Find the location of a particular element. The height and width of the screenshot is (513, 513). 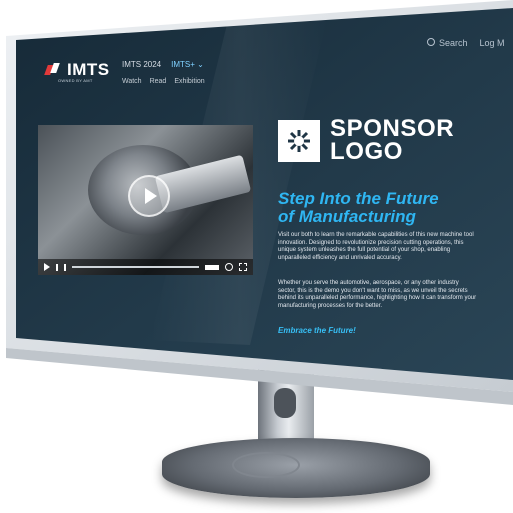

page-title: Step Into the Future of Manufacturing is located at coordinates (373, 208).